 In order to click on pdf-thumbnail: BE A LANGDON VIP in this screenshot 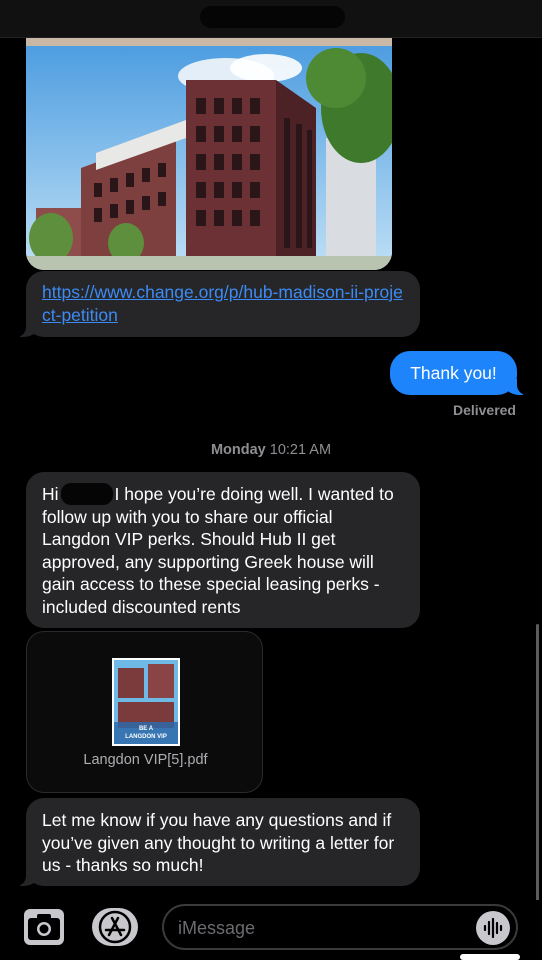, I will do `click(146, 702)`.